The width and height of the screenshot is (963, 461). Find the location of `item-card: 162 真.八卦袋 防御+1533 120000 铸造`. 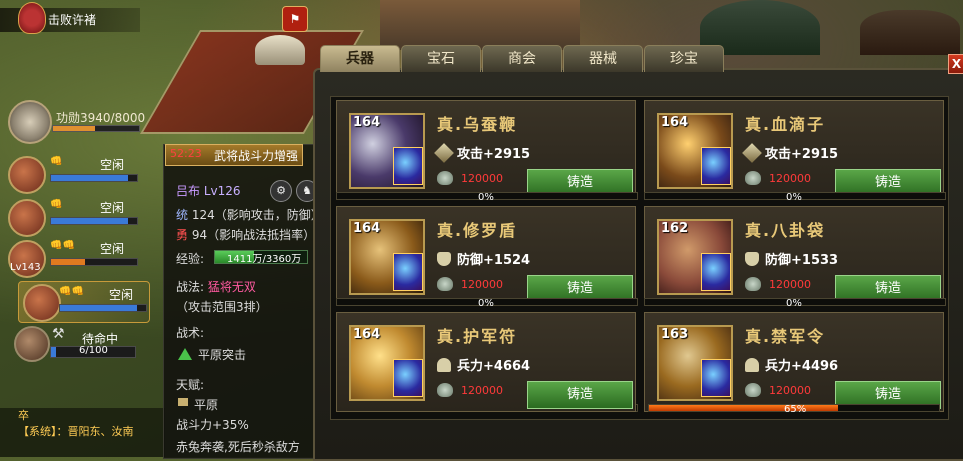

item-card: 162 真.八卦袋 防御+1533 120000 铸造 is located at coordinates (794, 256).